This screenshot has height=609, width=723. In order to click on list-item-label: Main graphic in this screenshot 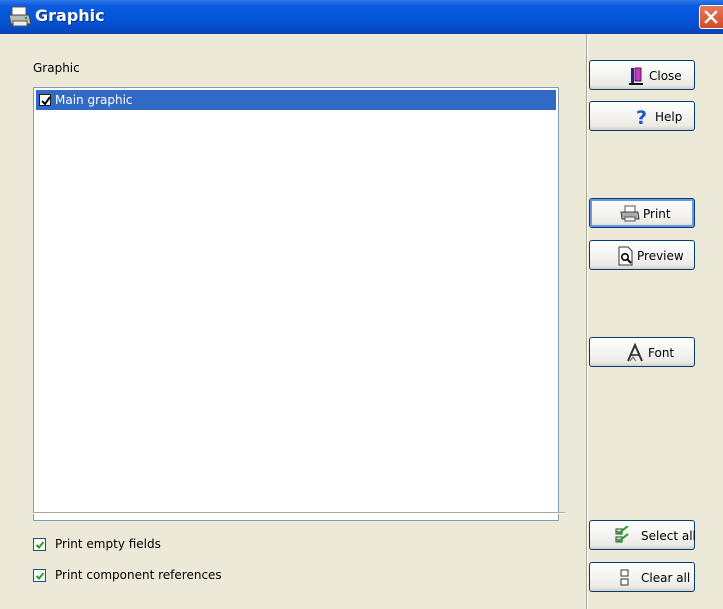, I will do `click(94, 100)`.